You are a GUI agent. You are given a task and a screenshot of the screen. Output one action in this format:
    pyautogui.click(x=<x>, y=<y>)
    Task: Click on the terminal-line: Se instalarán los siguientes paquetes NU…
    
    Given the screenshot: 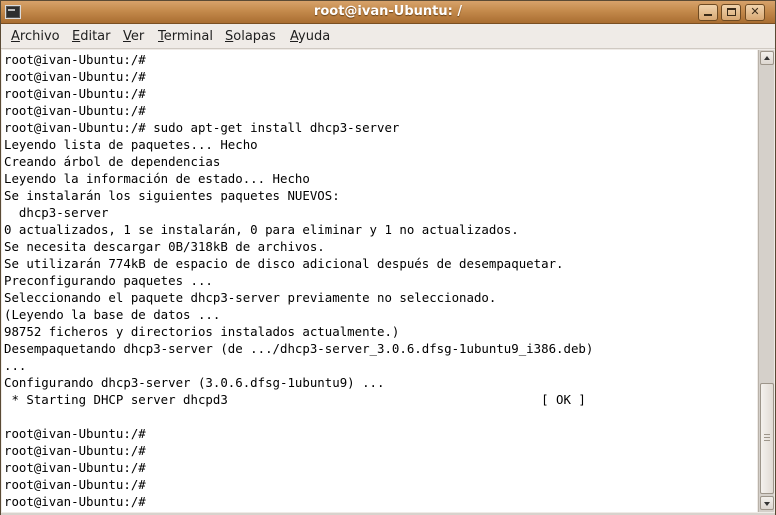 What is the action you would take?
    pyautogui.click(x=172, y=195)
    